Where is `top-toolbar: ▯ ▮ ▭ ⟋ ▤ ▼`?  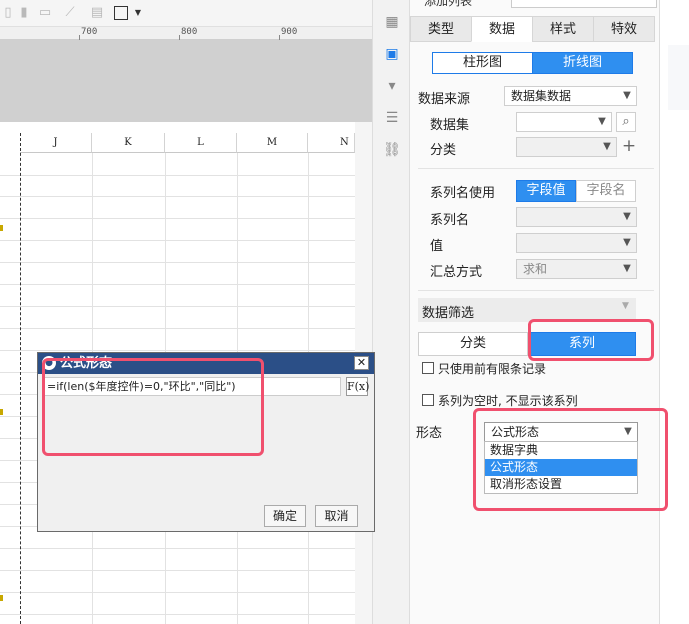 top-toolbar: ▯ ▮ ▭ ⟋ ▤ ▼ is located at coordinates (186, 13).